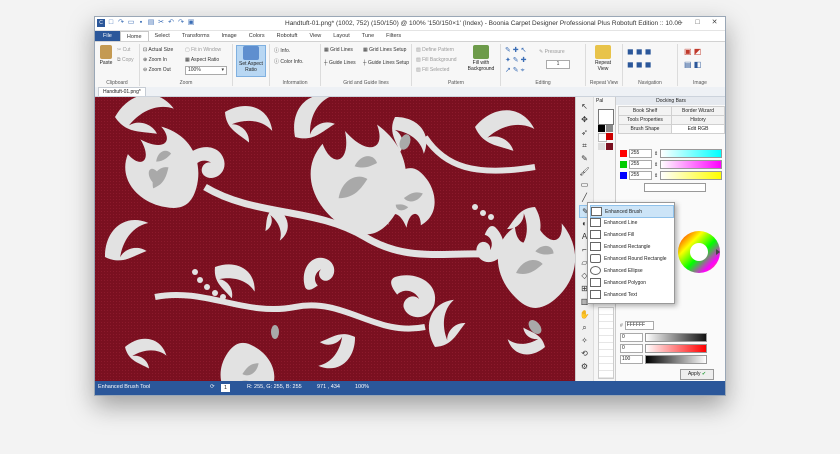 The height and width of the screenshot is (454, 840). What do you see at coordinates (121, 23) in the screenshot?
I see `redo-icon: ↷` at bounding box center [121, 23].